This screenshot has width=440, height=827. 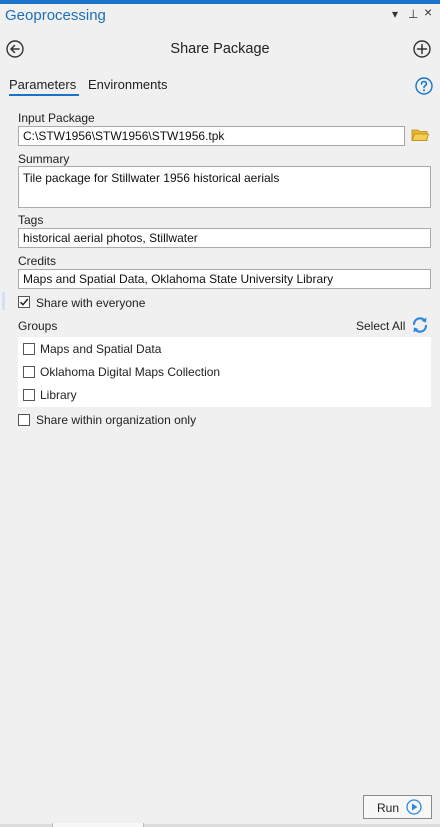 What do you see at coordinates (42, 84) in the screenshot?
I see `tab-parameters: Parameters` at bounding box center [42, 84].